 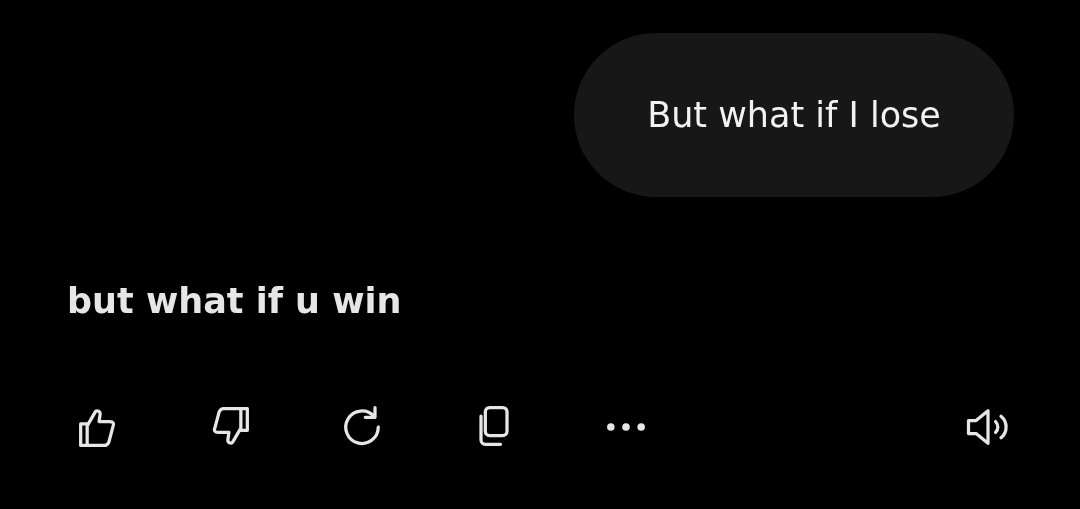 What do you see at coordinates (234, 301) in the screenshot?
I see `assistant-message: but what if u win` at bounding box center [234, 301].